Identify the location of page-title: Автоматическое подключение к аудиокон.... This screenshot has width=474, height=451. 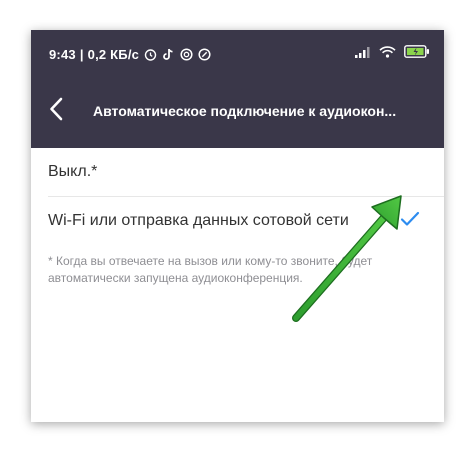
(245, 111).